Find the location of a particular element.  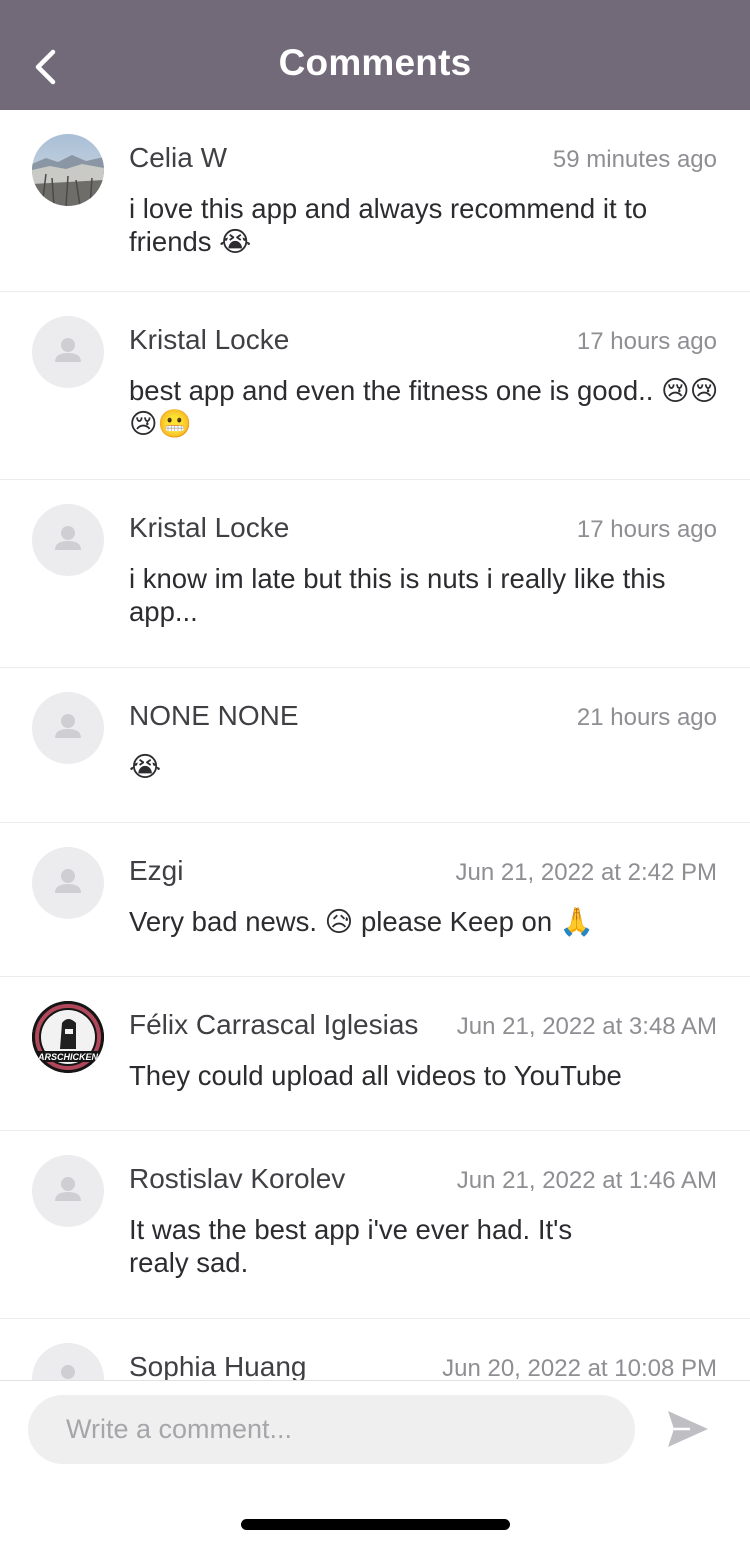

comment-input is located at coordinates (331, 1429).